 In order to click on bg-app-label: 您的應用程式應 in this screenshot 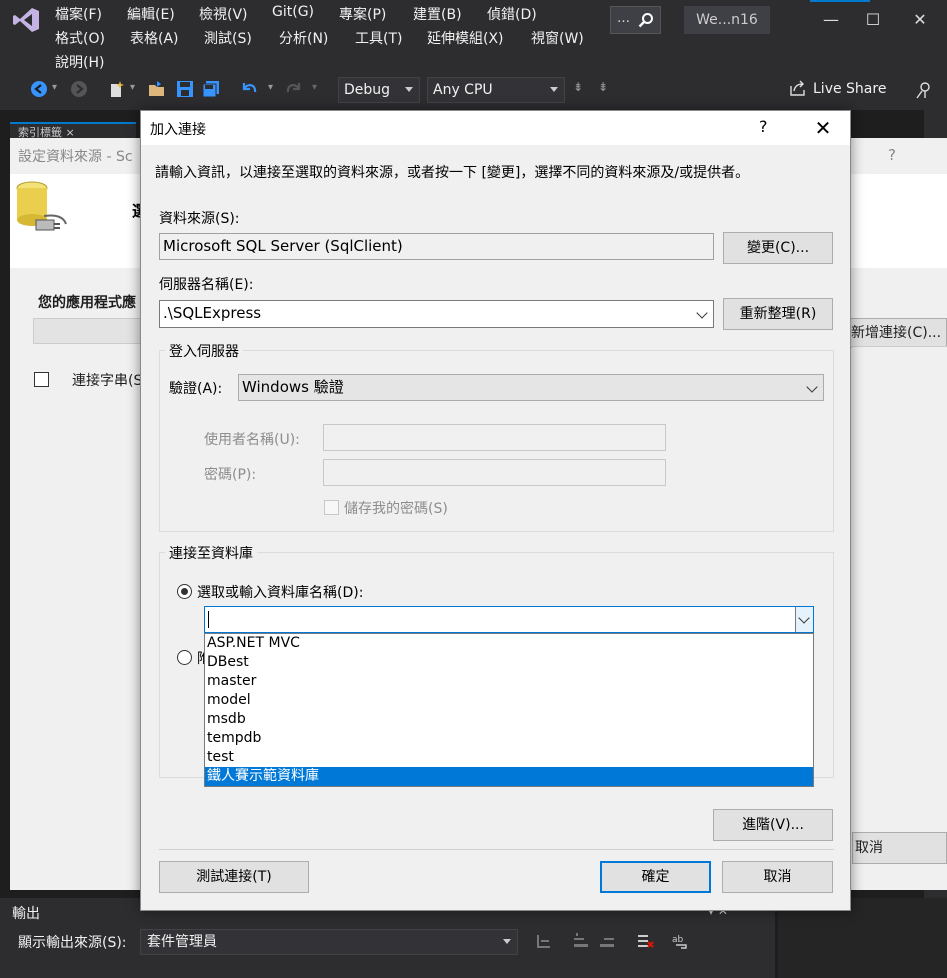, I will do `click(87, 303)`.